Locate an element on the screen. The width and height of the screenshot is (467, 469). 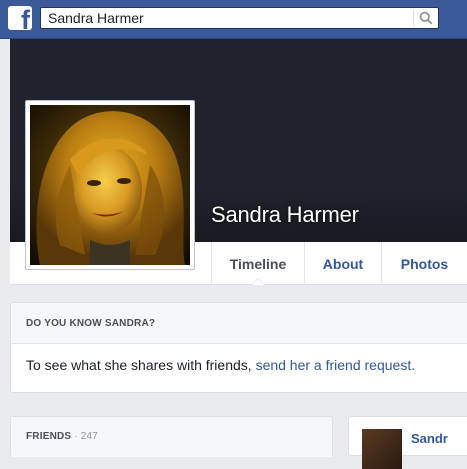
profile-photo is located at coordinates (110, 185).